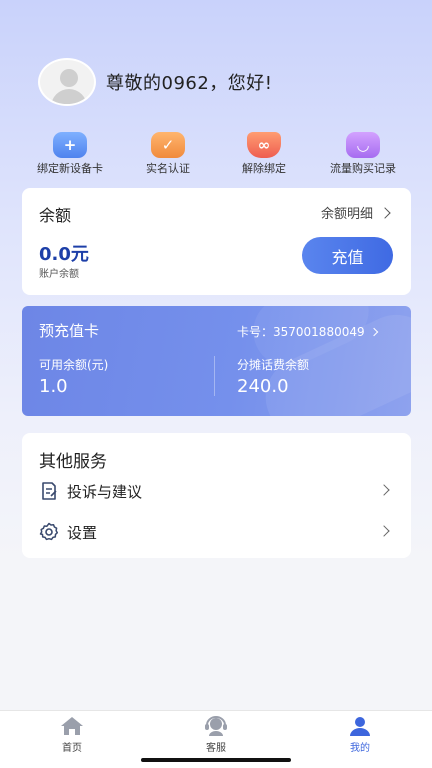  Describe the element at coordinates (363, 145) in the screenshot. I see `shopping-bag-icon: ◡` at that location.